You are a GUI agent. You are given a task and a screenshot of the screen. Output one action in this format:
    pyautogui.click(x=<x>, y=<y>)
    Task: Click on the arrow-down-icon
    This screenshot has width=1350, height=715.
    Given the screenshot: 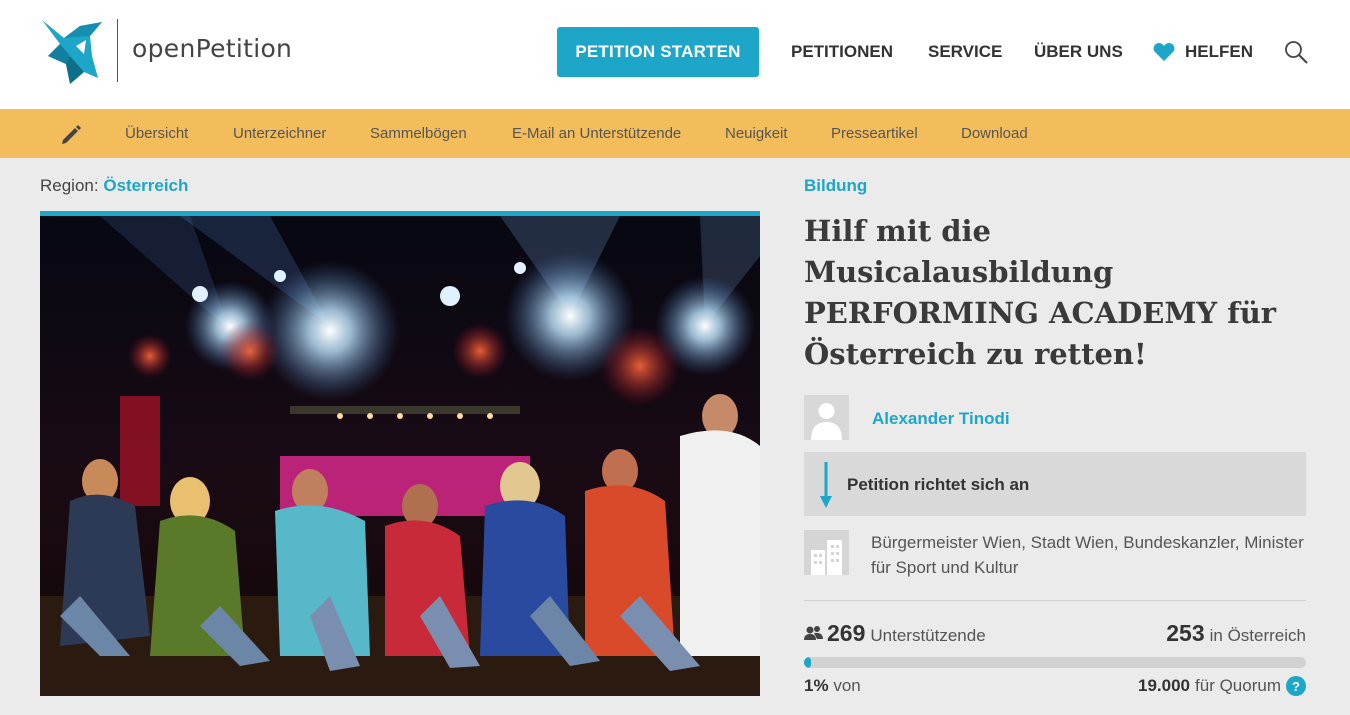 What is the action you would take?
    pyautogui.click(x=826, y=485)
    